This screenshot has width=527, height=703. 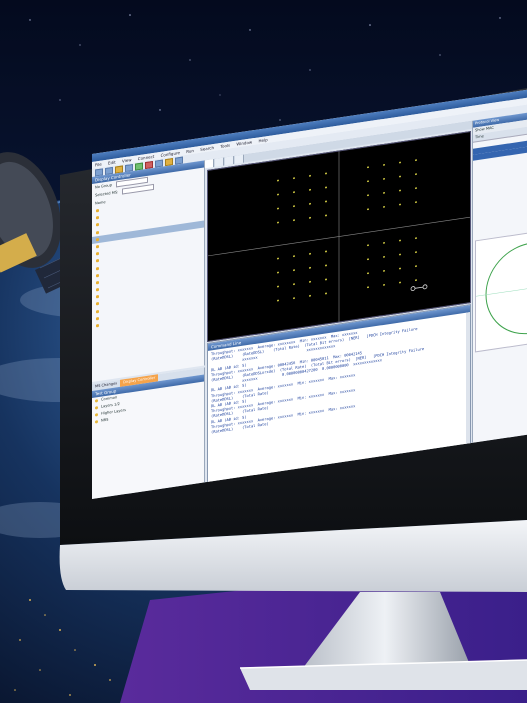 I want to click on polar-chart-svg, so click(x=501, y=288).